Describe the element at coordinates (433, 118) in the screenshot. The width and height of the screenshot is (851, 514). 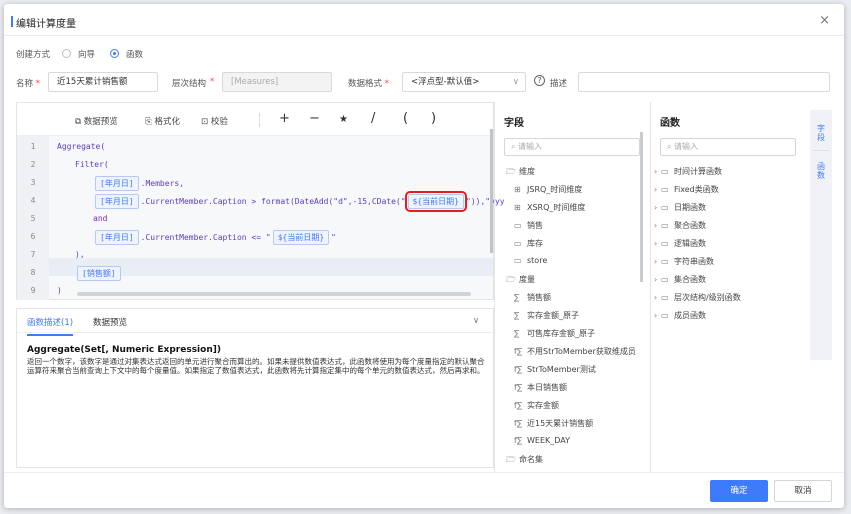
I see `right-paren-button: )` at that location.